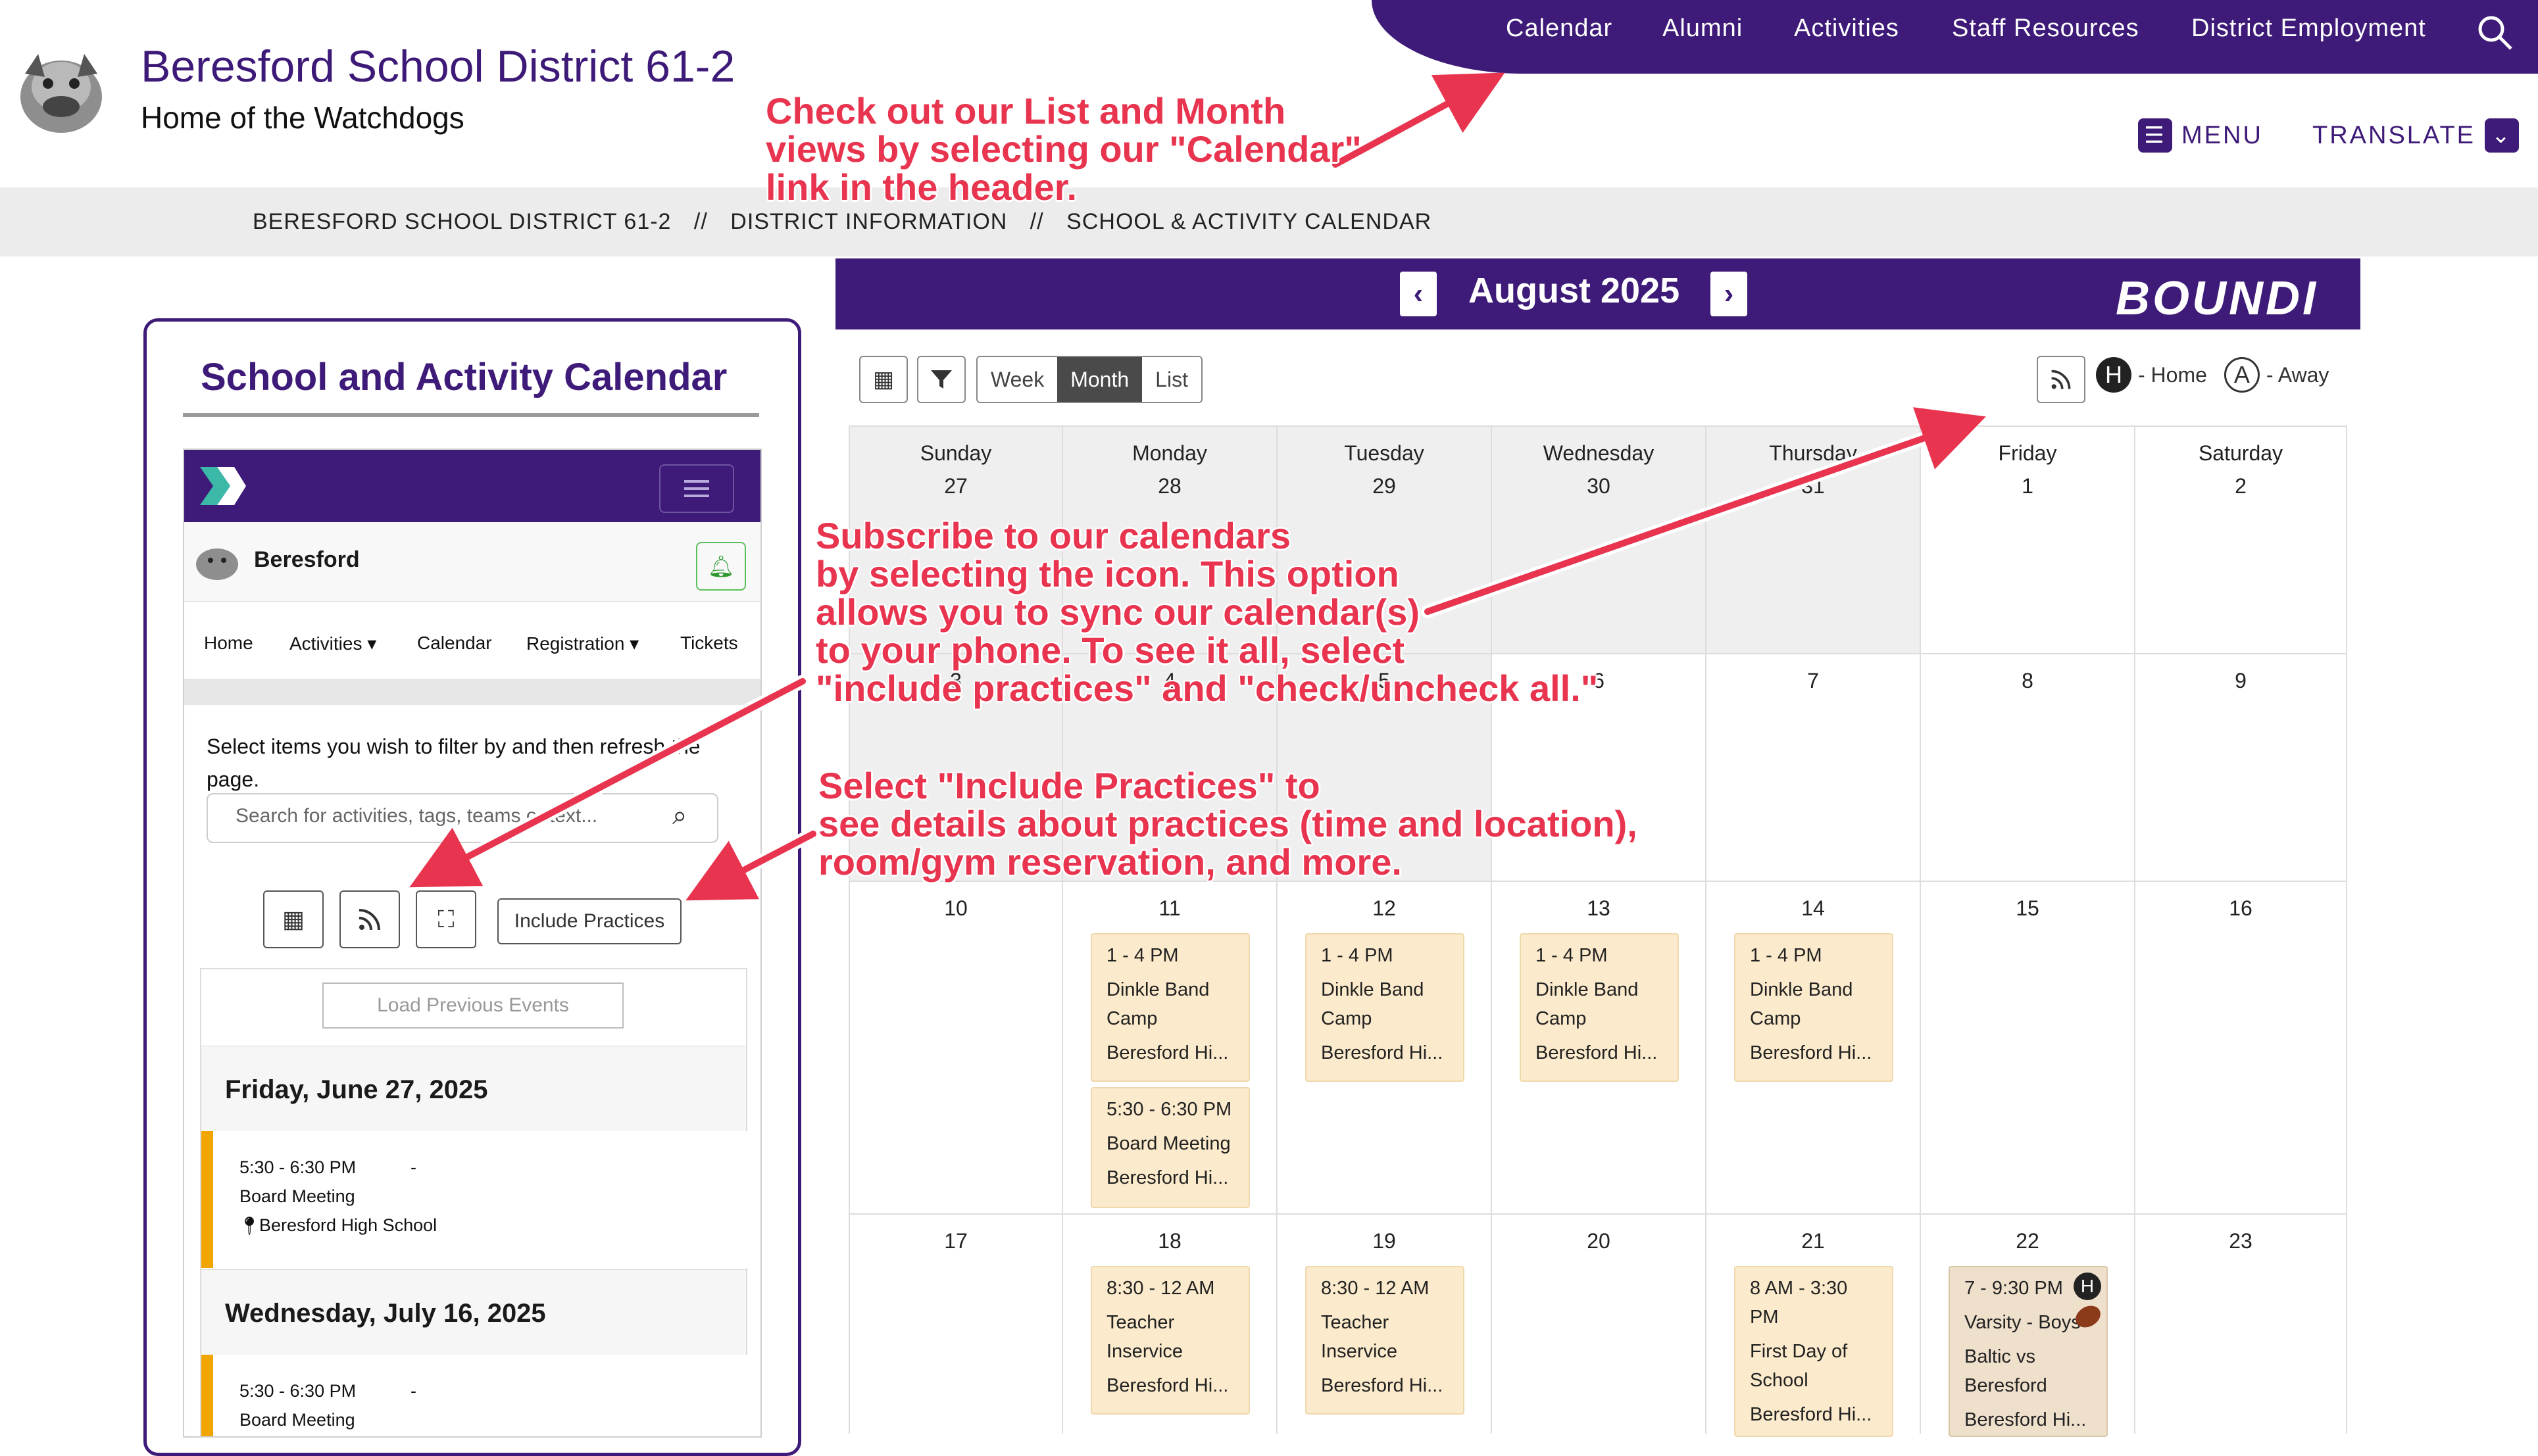 The image size is (2538, 1456). What do you see at coordinates (414, 1167) in the screenshot?
I see `event-dash: -` at bounding box center [414, 1167].